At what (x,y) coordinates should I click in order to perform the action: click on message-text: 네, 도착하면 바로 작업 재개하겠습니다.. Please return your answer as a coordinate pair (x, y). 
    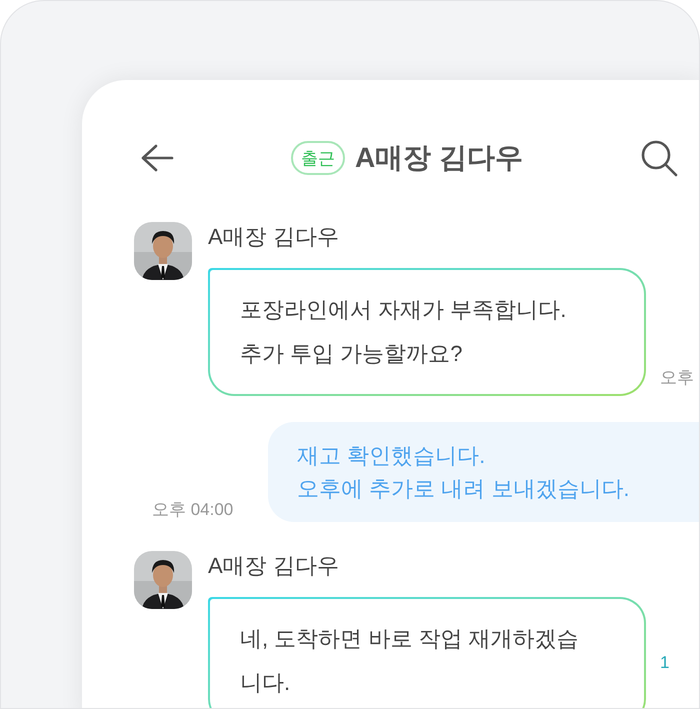
    Looking at the image, I should click on (410, 661).